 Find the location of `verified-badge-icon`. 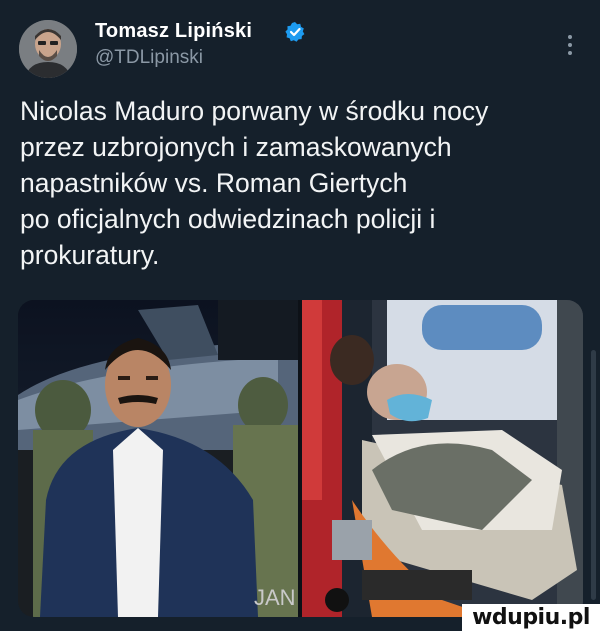

verified-badge-icon is located at coordinates (295, 32).